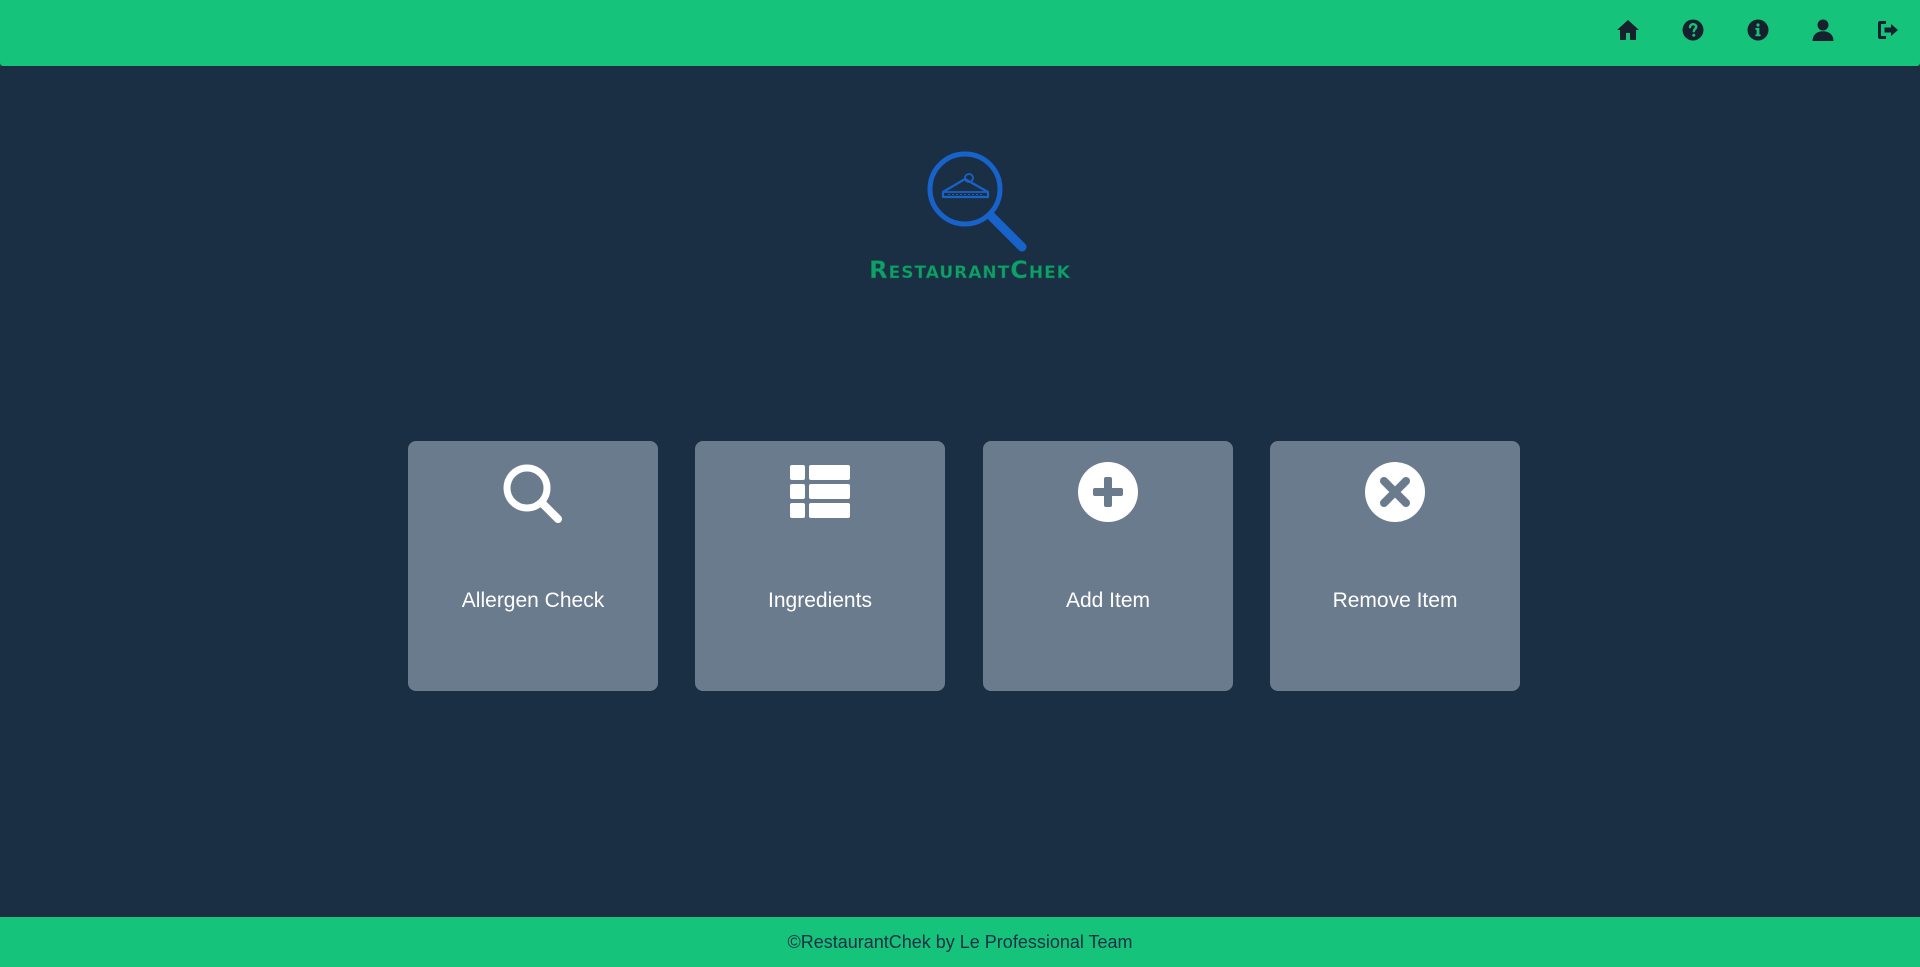  I want to click on magnifier-cake-logo-icon, so click(977, 201).